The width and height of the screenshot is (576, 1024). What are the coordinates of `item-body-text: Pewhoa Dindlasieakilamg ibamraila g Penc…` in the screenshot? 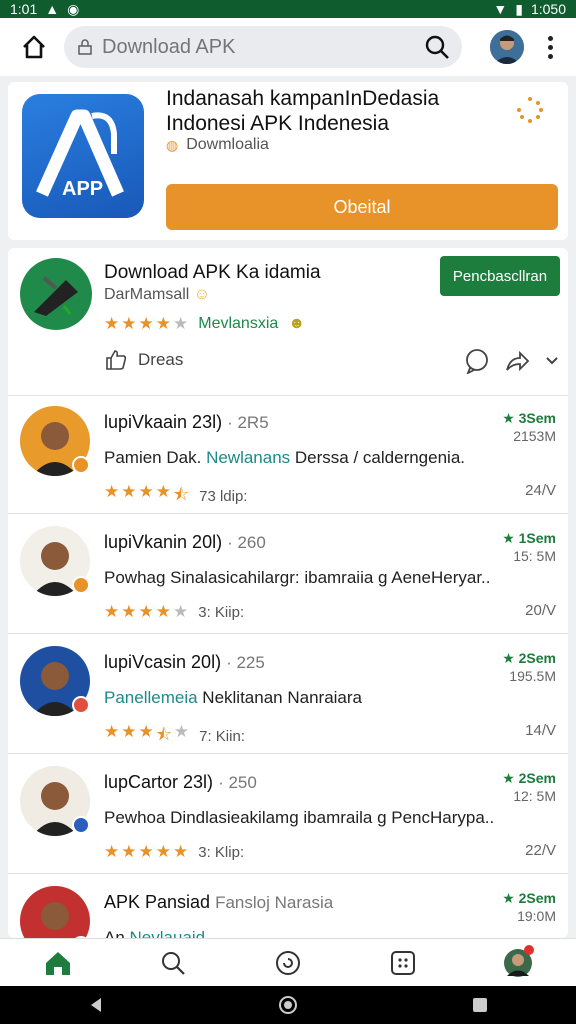 It's located at (299, 817).